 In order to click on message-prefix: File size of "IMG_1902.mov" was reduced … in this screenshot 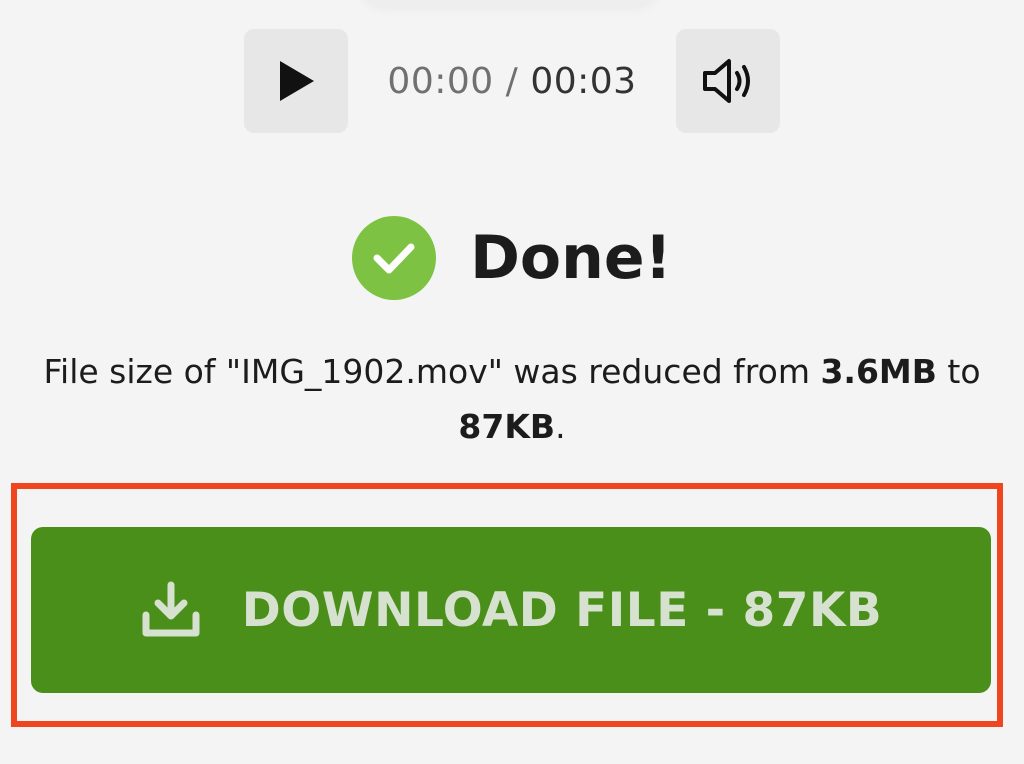, I will do `click(432, 371)`.